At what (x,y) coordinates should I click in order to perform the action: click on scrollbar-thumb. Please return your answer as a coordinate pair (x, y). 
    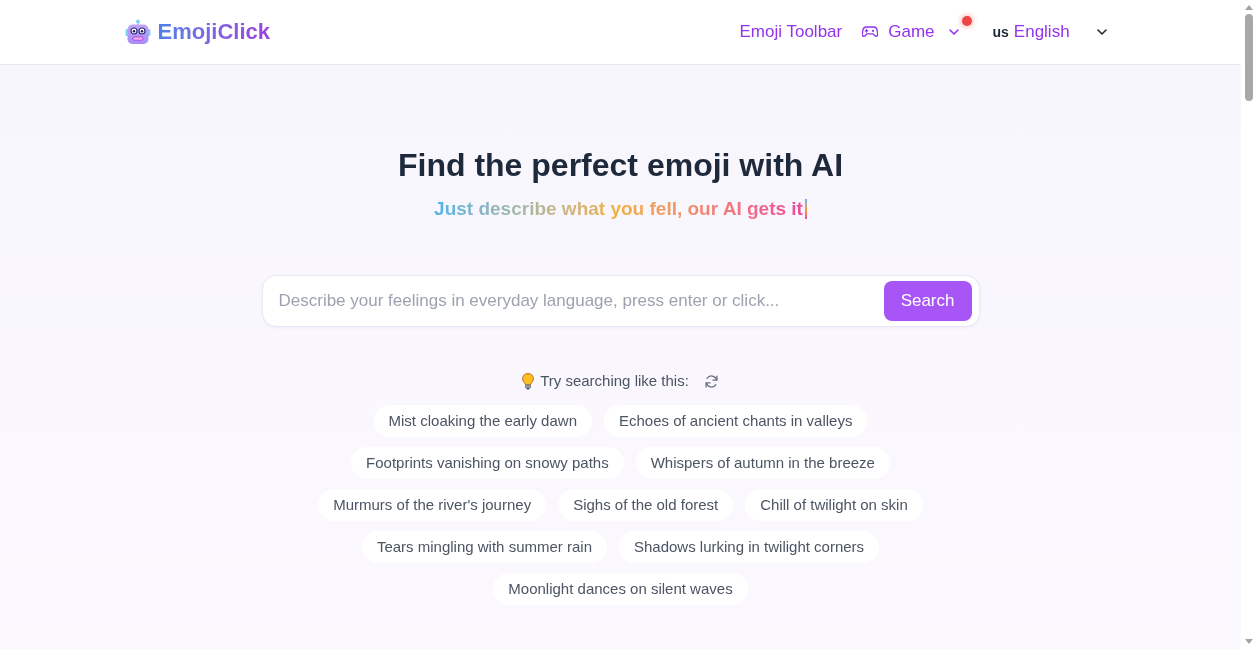
    Looking at the image, I should click on (1248, 57).